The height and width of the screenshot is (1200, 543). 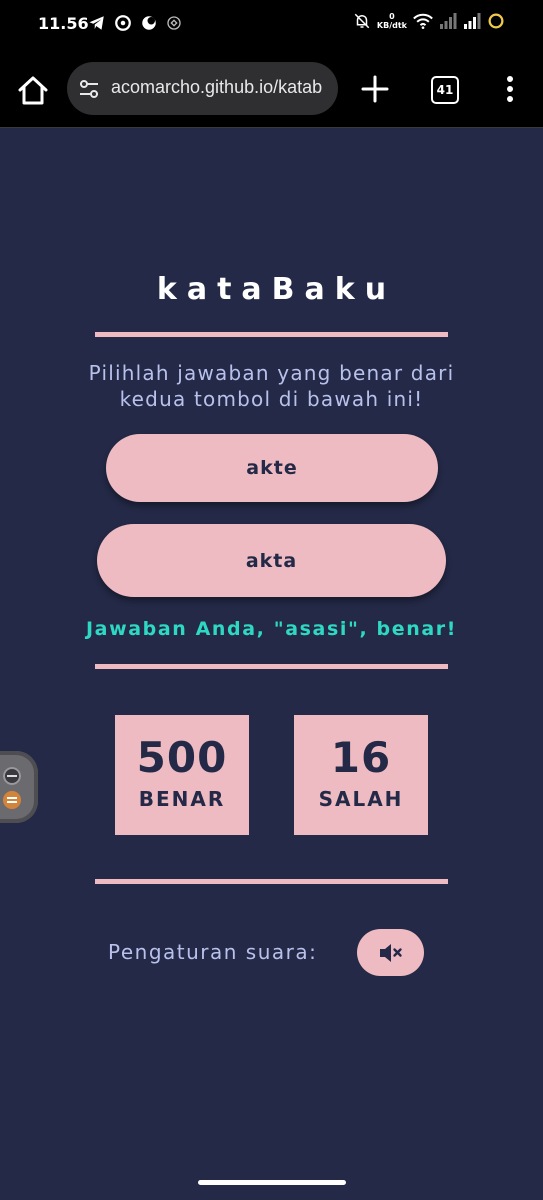 What do you see at coordinates (391, 25) in the screenshot?
I see `network-speed-unit: KB/dtk` at bounding box center [391, 25].